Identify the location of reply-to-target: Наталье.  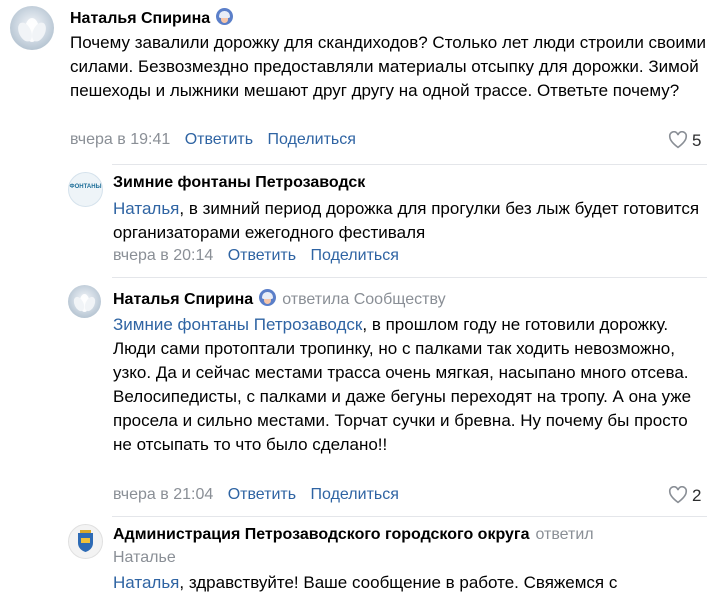
(144, 558).